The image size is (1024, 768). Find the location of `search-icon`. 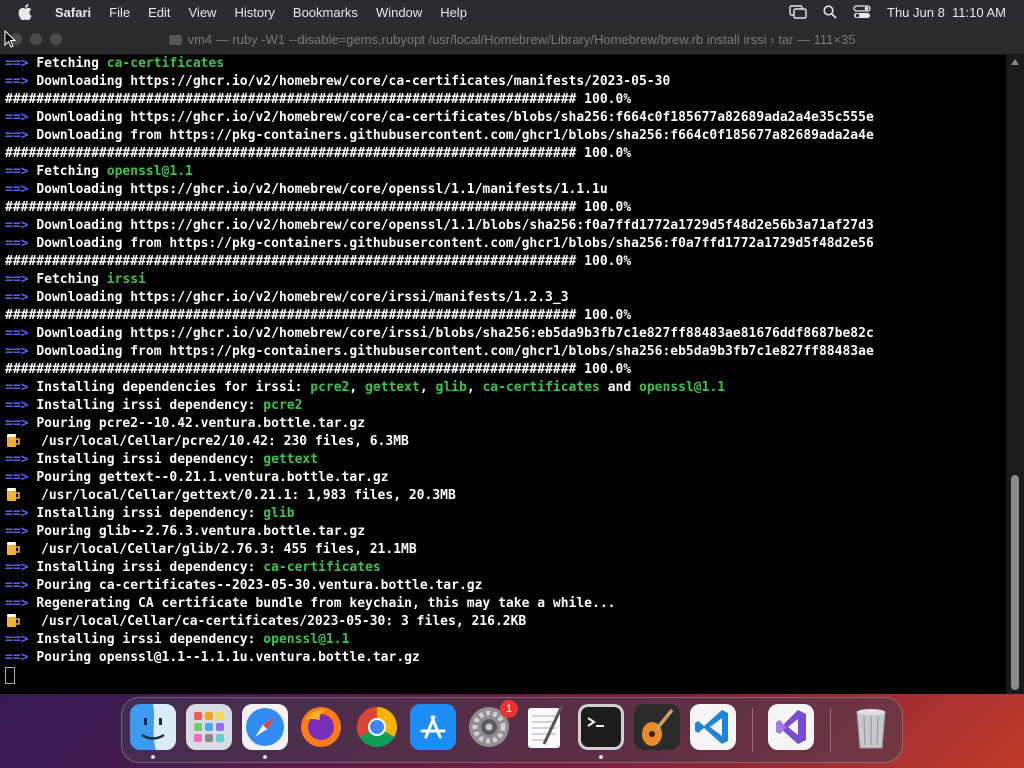

search-icon is located at coordinates (830, 12).